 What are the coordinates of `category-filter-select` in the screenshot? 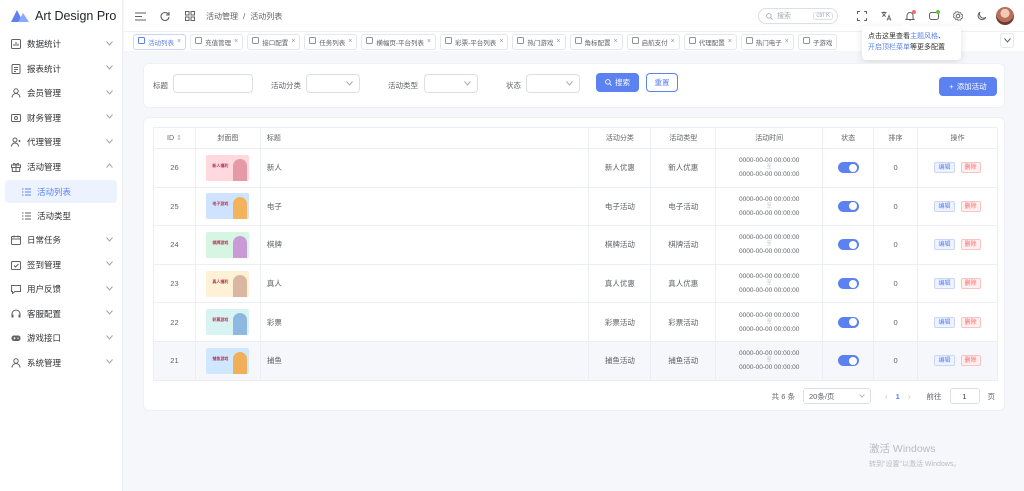 It's located at (333, 83).